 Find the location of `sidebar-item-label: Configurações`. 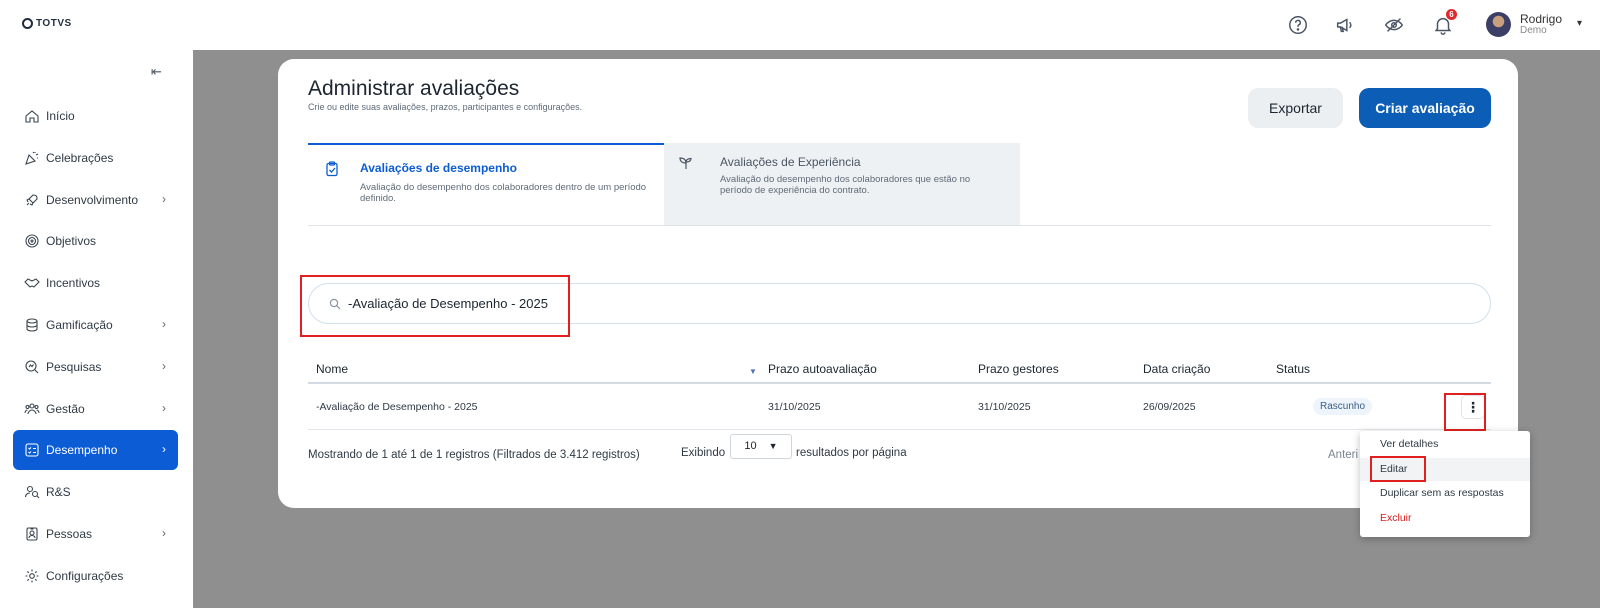

sidebar-item-label: Configurações is located at coordinates (85, 575).